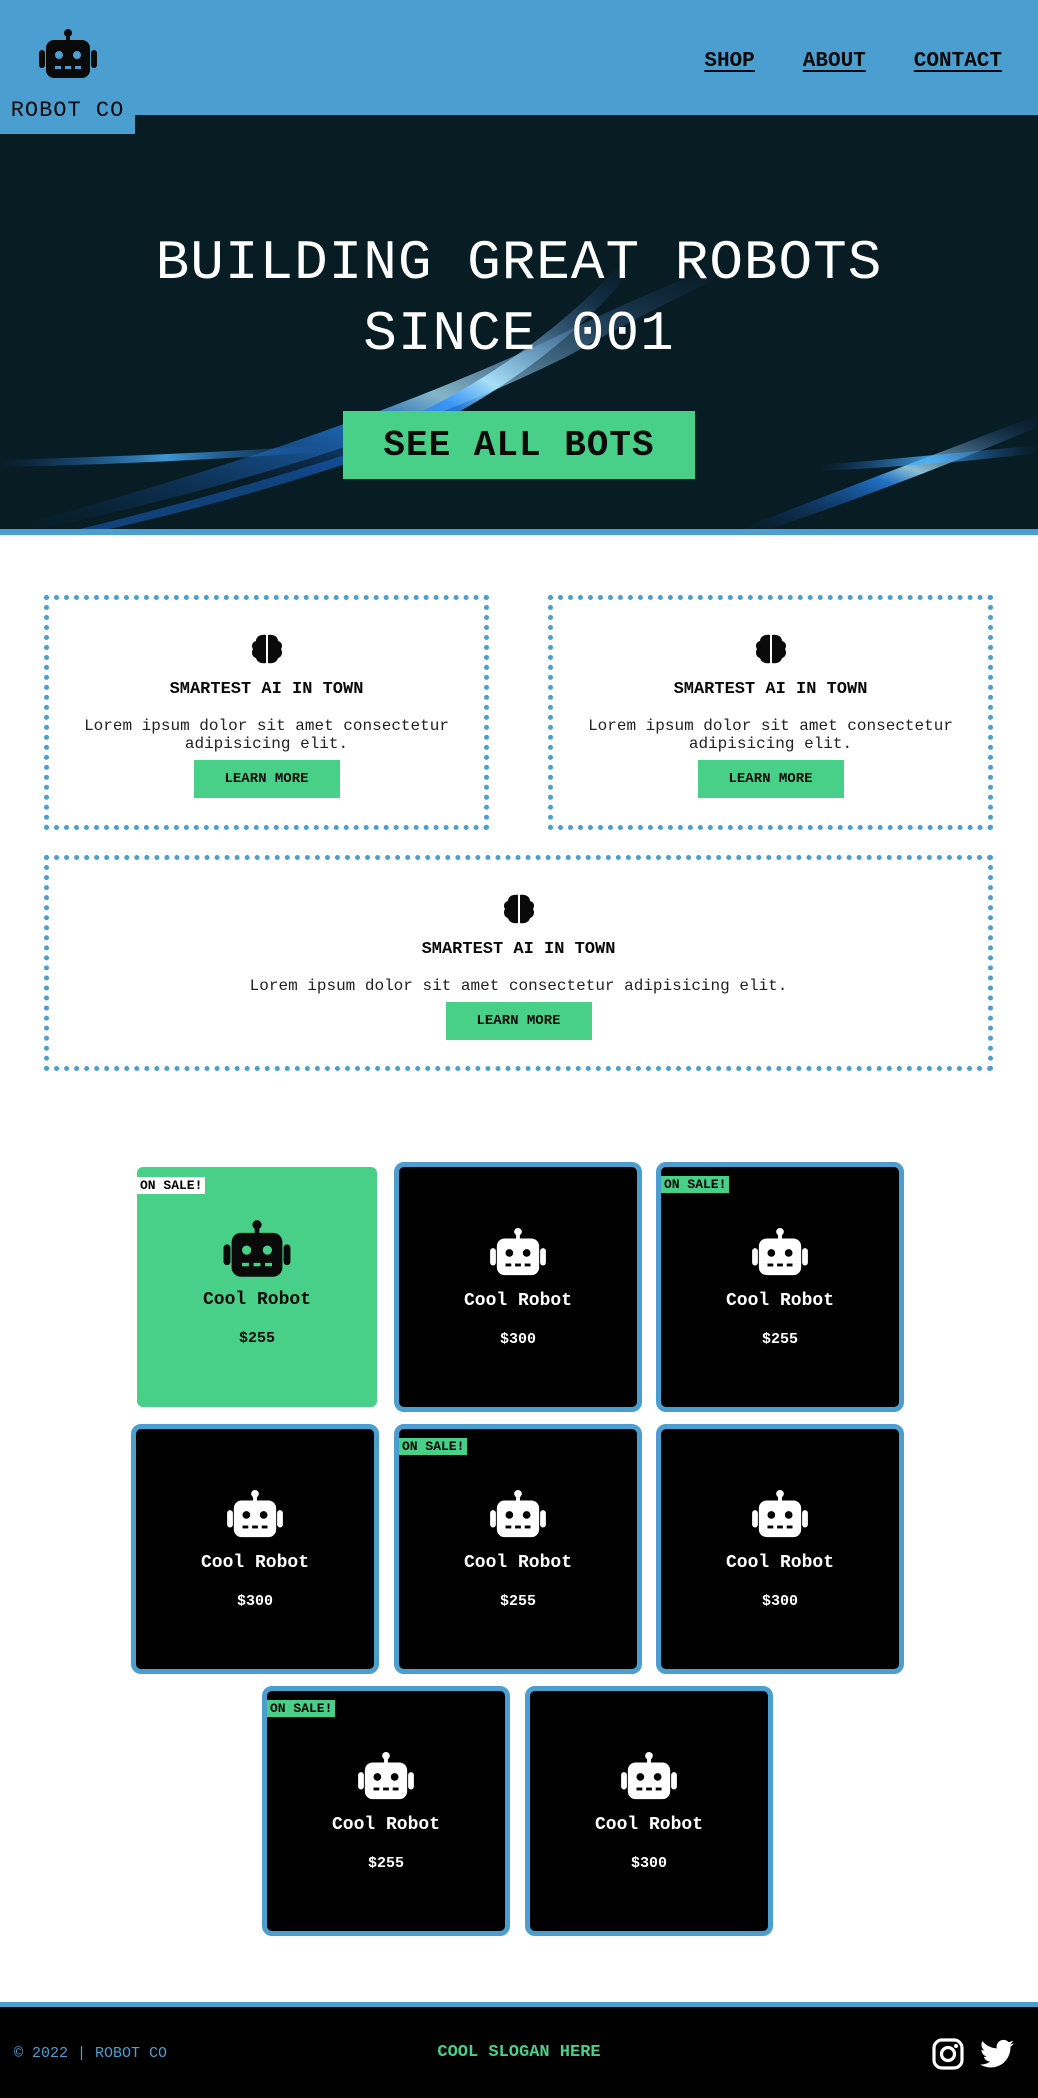 This screenshot has width=1038, height=2098. I want to click on see-all-bots-button: SEE ALL BOTS, so click(519, 445).